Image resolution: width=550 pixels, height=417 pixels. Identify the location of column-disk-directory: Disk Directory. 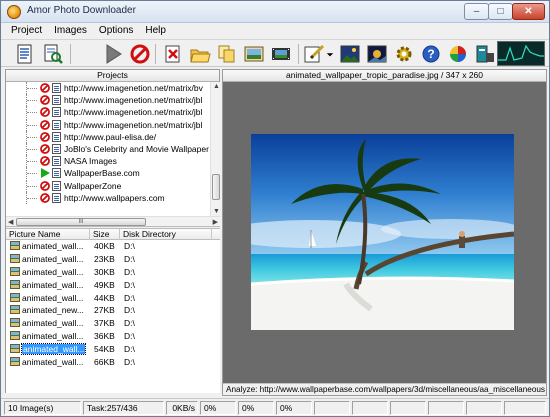
(166, 234).